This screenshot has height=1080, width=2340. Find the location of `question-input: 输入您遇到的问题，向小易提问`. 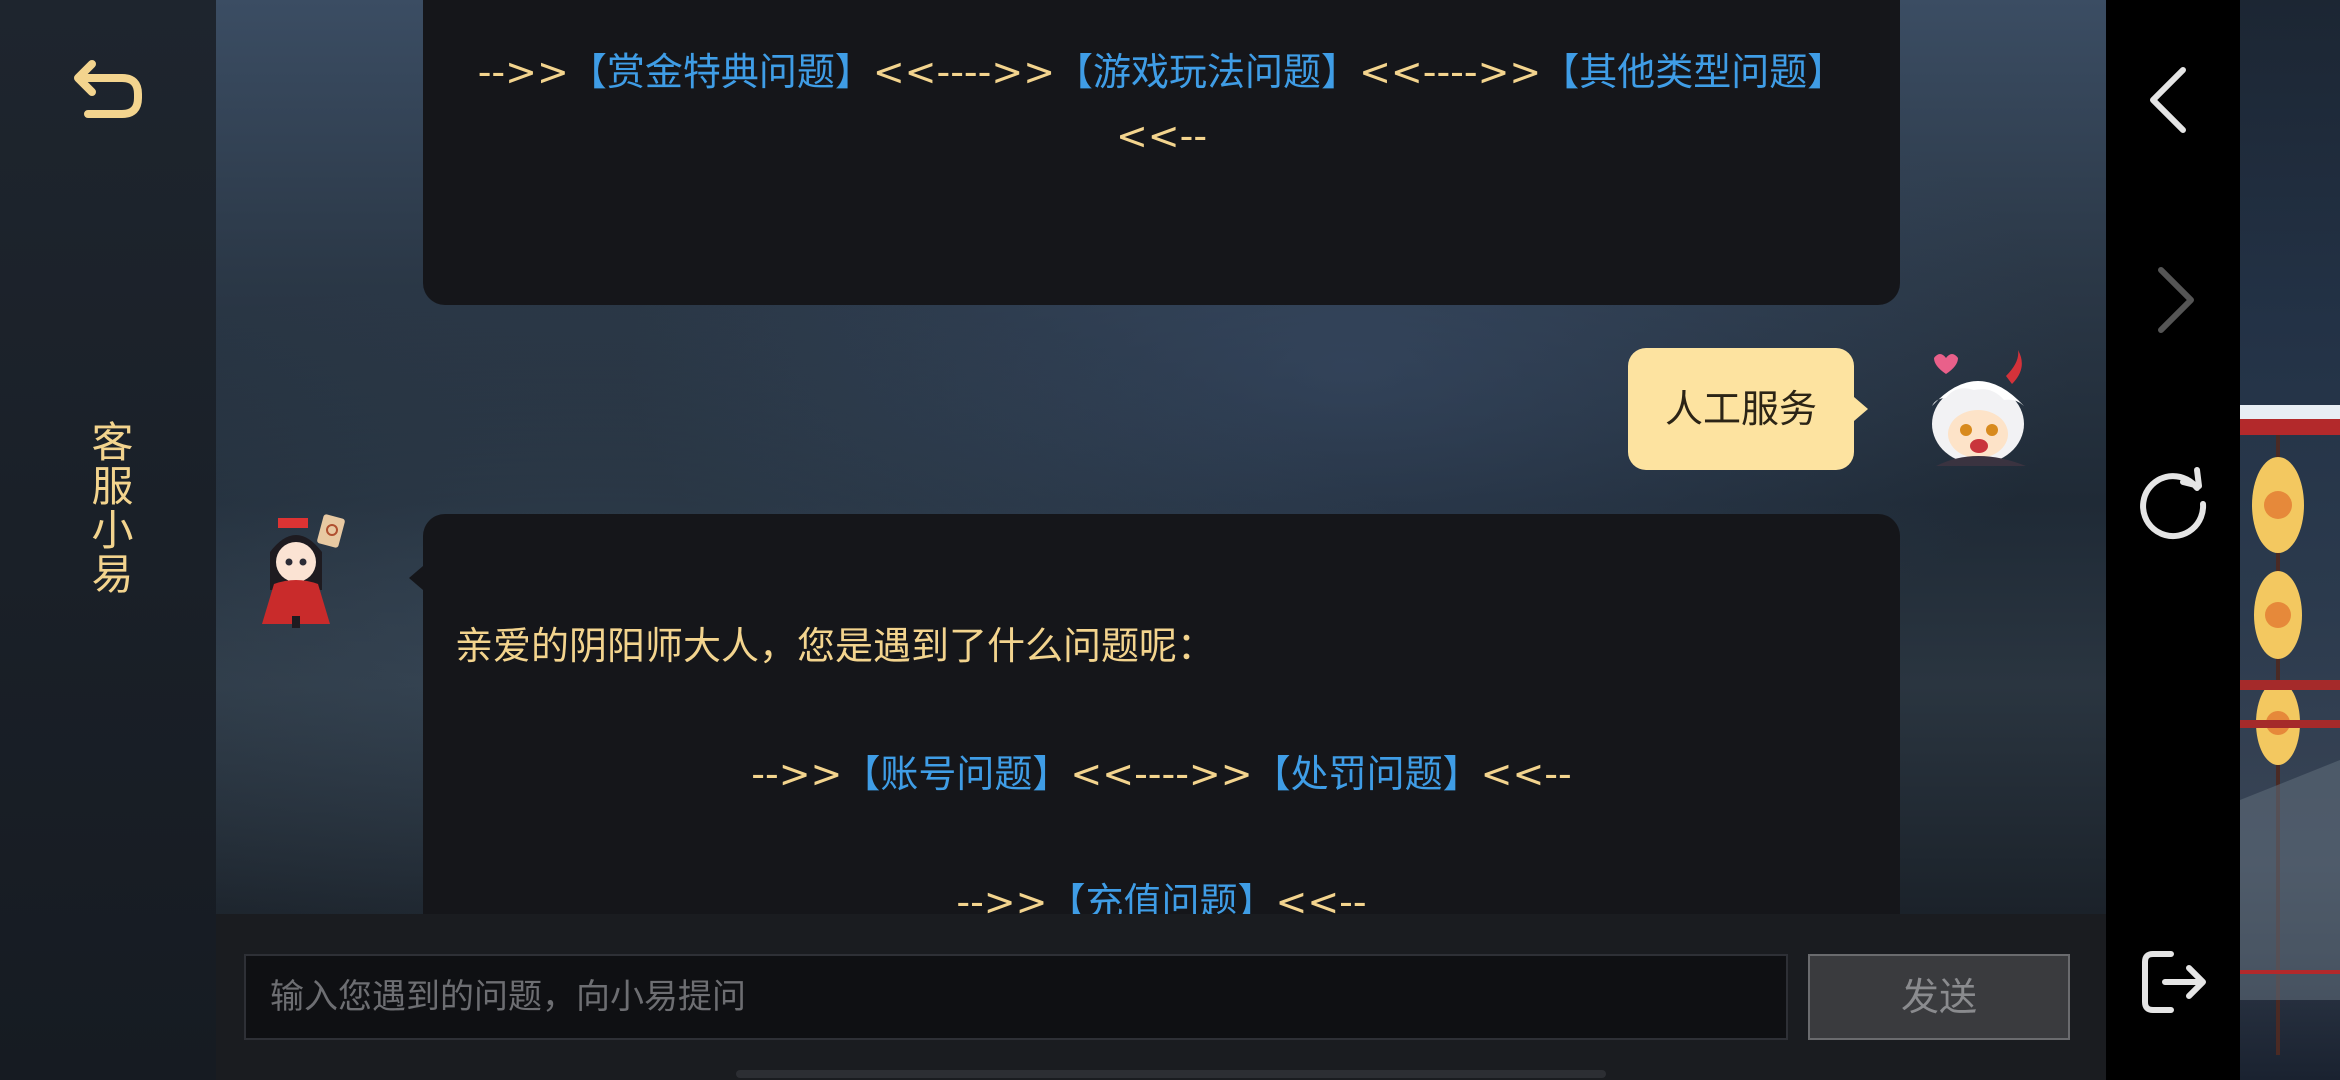

question-input: 输入您遇到的问题，向小易提问 is located at coordinates (1016, 997).